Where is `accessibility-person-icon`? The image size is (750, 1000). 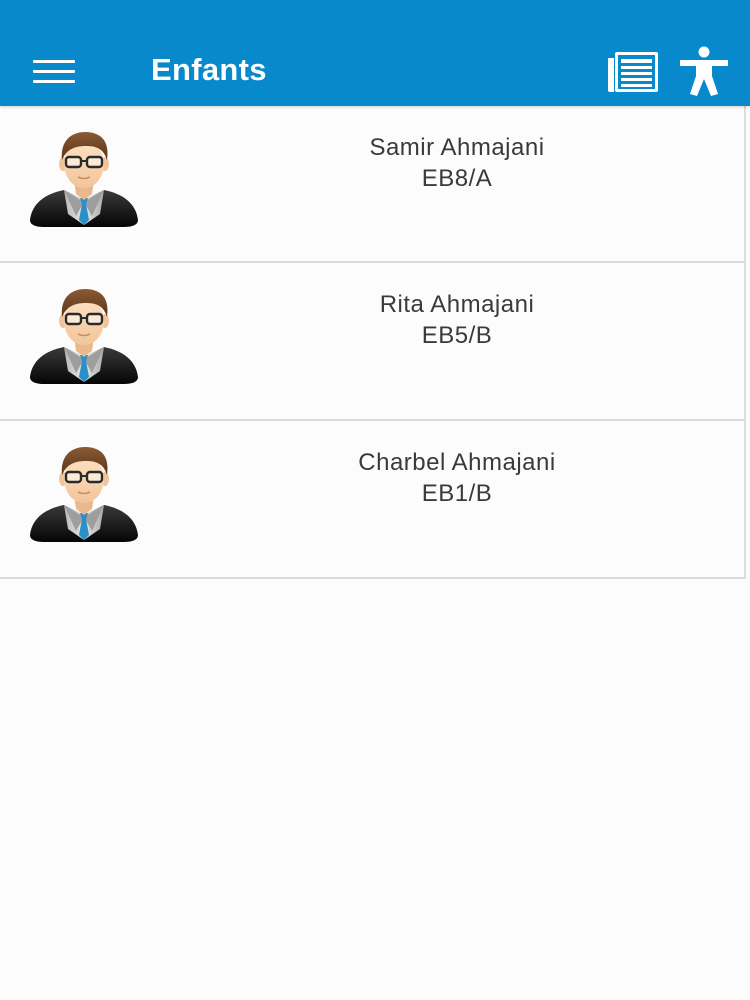 accessibility-person-icon is located at coordinates (704, 71).